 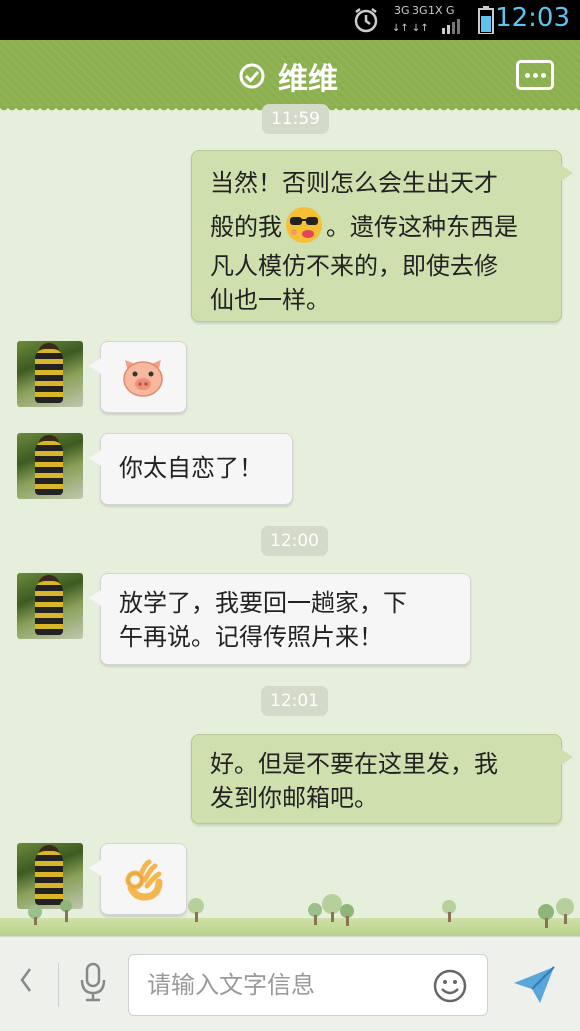 I want to click on scenery-ground, so click(x=290, y=927).